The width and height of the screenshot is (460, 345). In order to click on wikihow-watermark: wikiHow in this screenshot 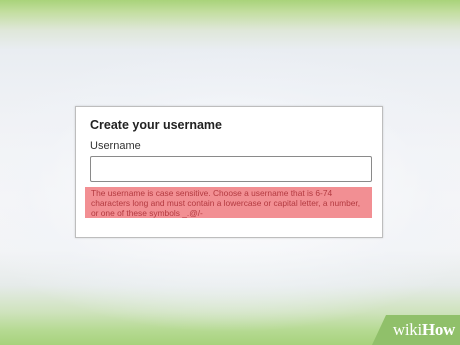, I will do `click(416, 330)`.